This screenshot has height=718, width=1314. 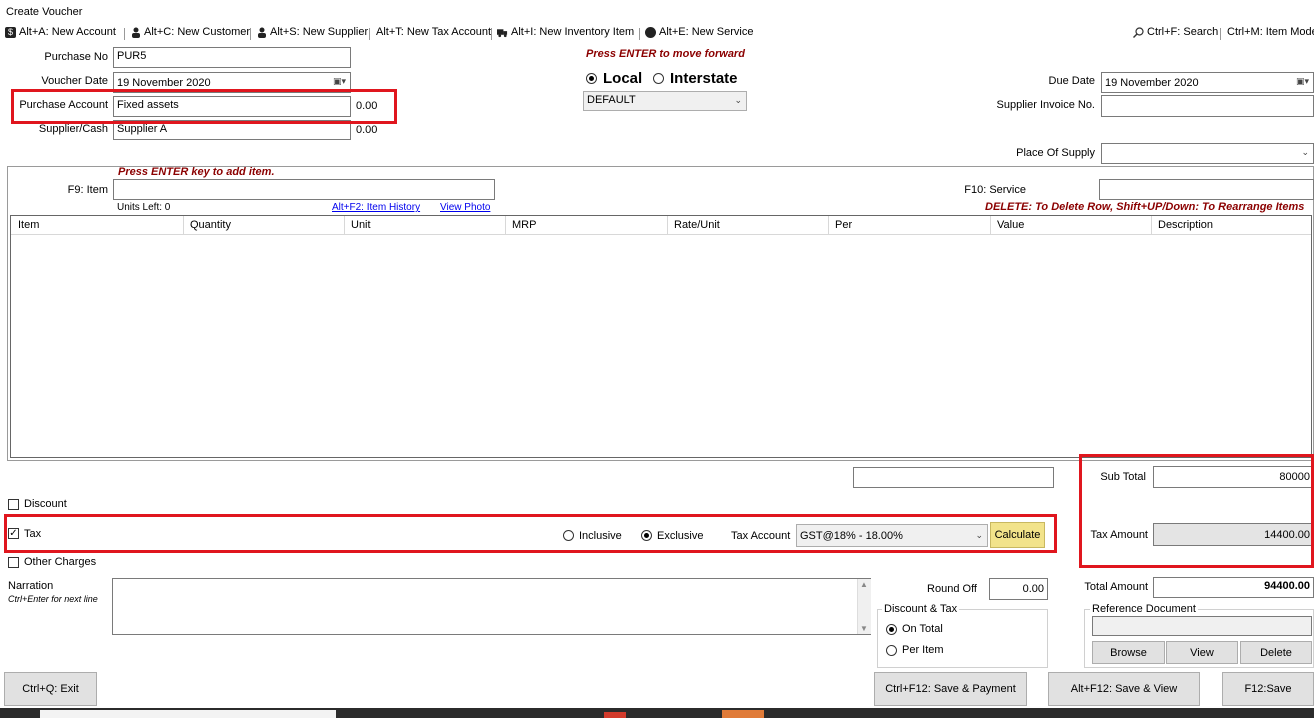 I want to click on service-input, so click(x=1206, y=189).